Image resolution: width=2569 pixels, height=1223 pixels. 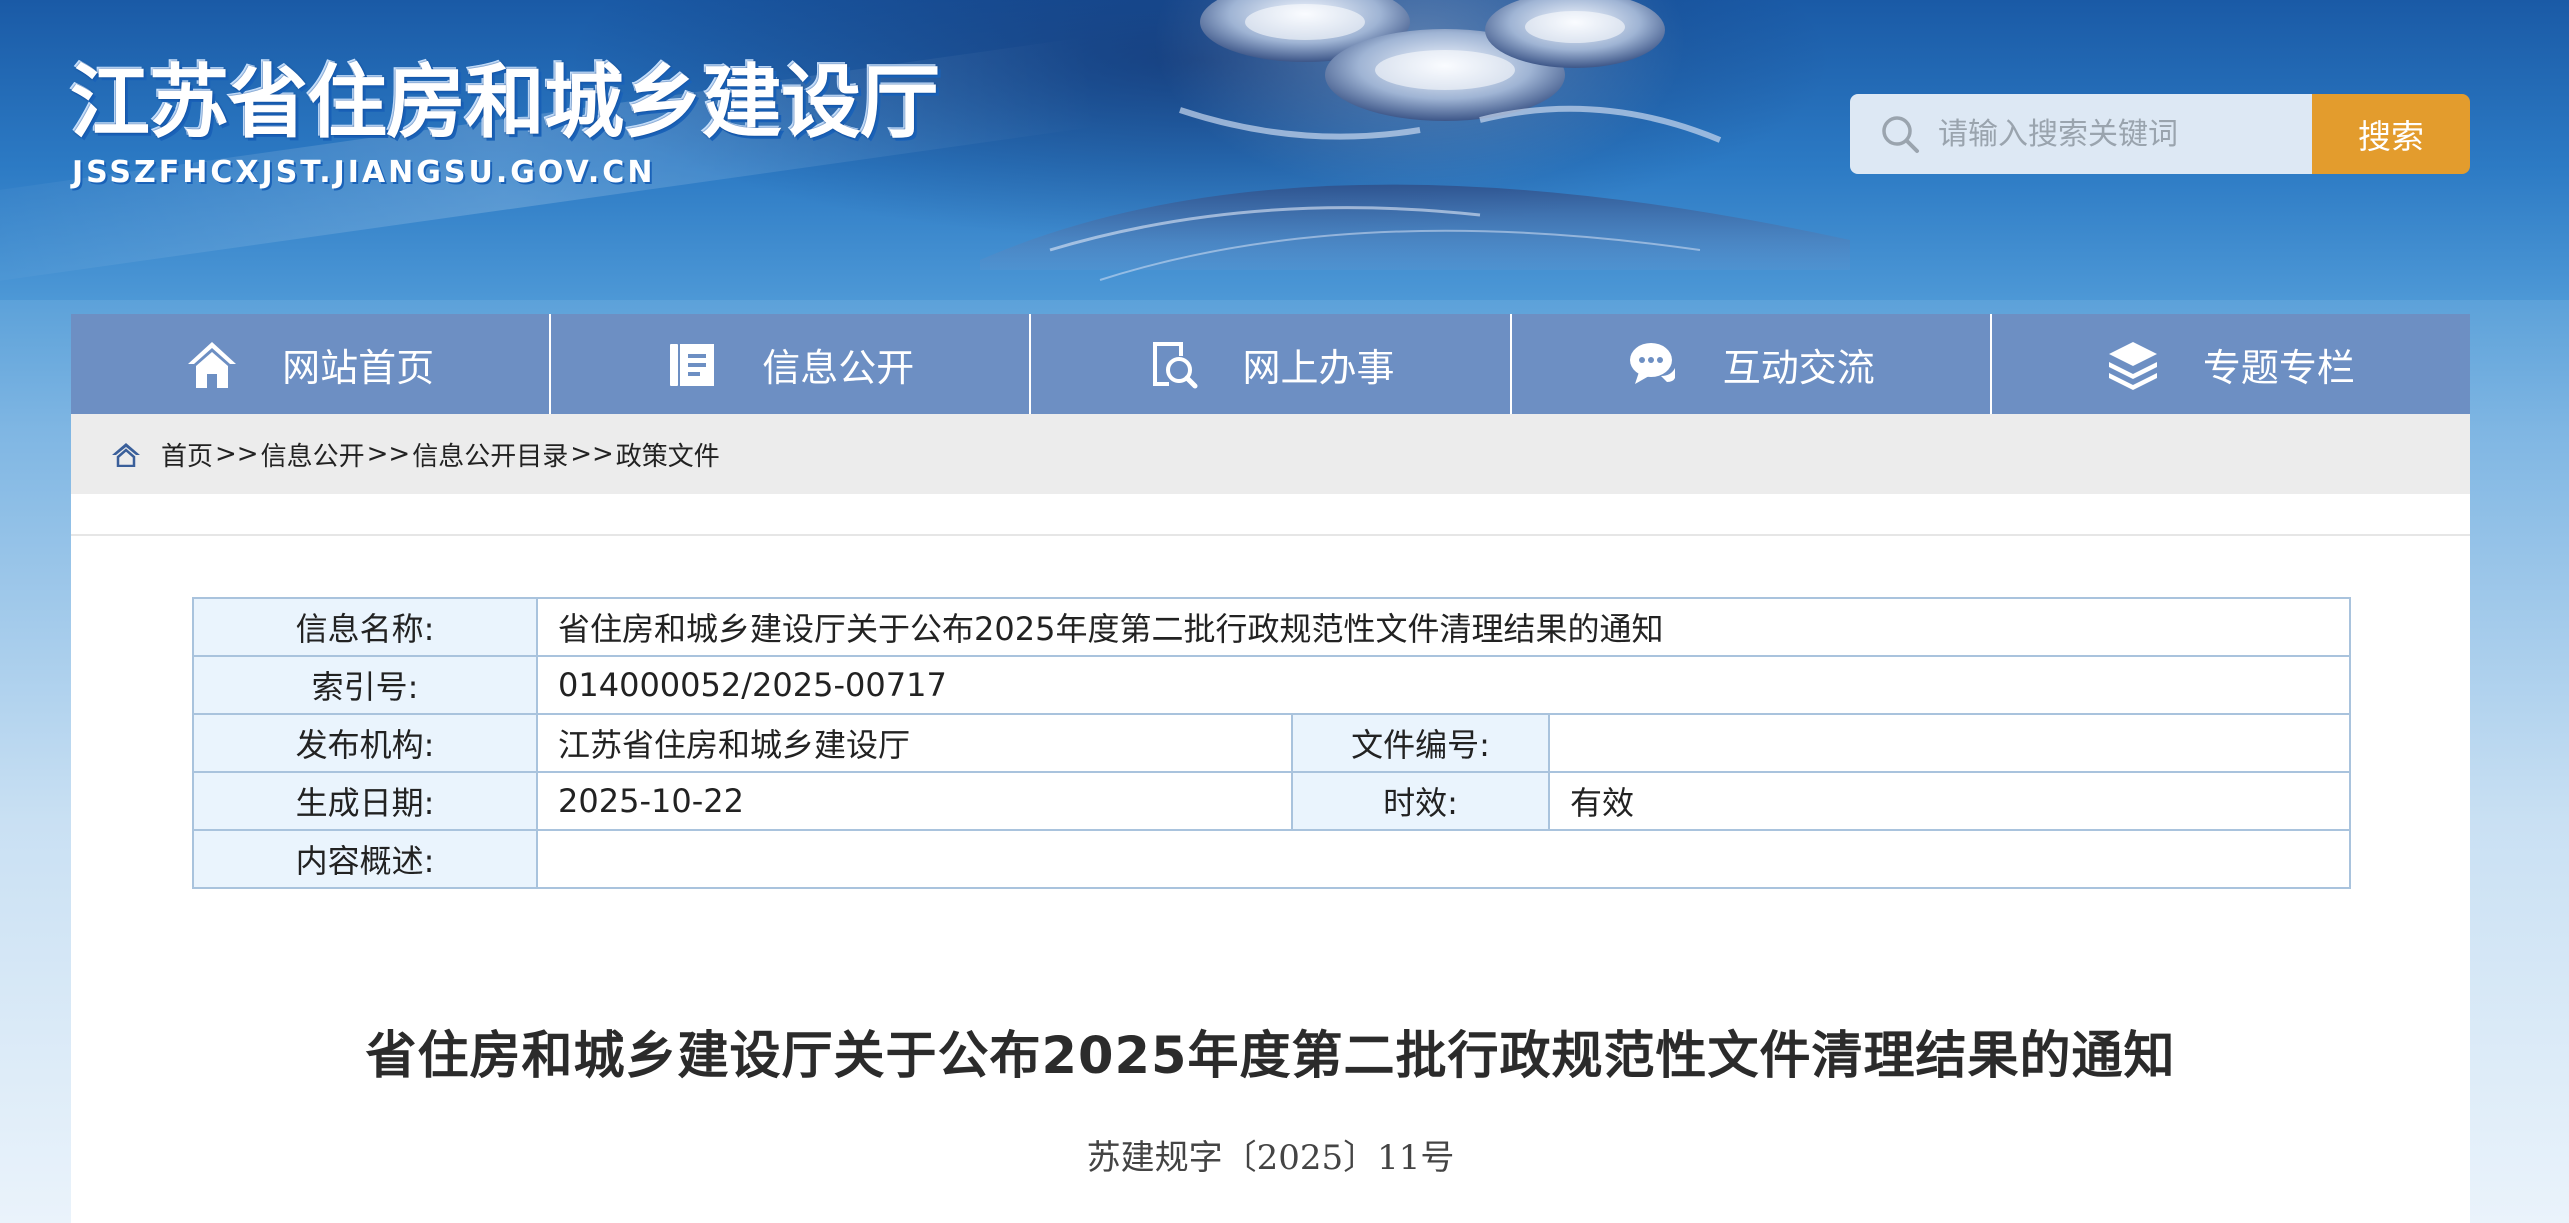 I want to click on meta-publisher-value: 江苏省住房和城乡建设厅, so click(x=914, y=743).